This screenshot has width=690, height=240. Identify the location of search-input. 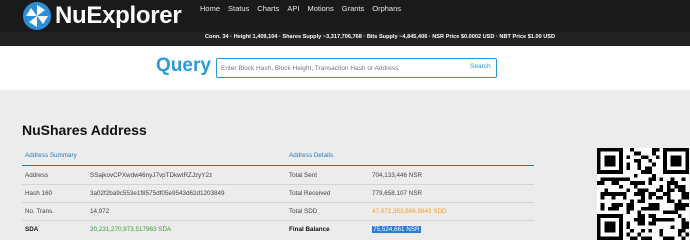
(341, 68).